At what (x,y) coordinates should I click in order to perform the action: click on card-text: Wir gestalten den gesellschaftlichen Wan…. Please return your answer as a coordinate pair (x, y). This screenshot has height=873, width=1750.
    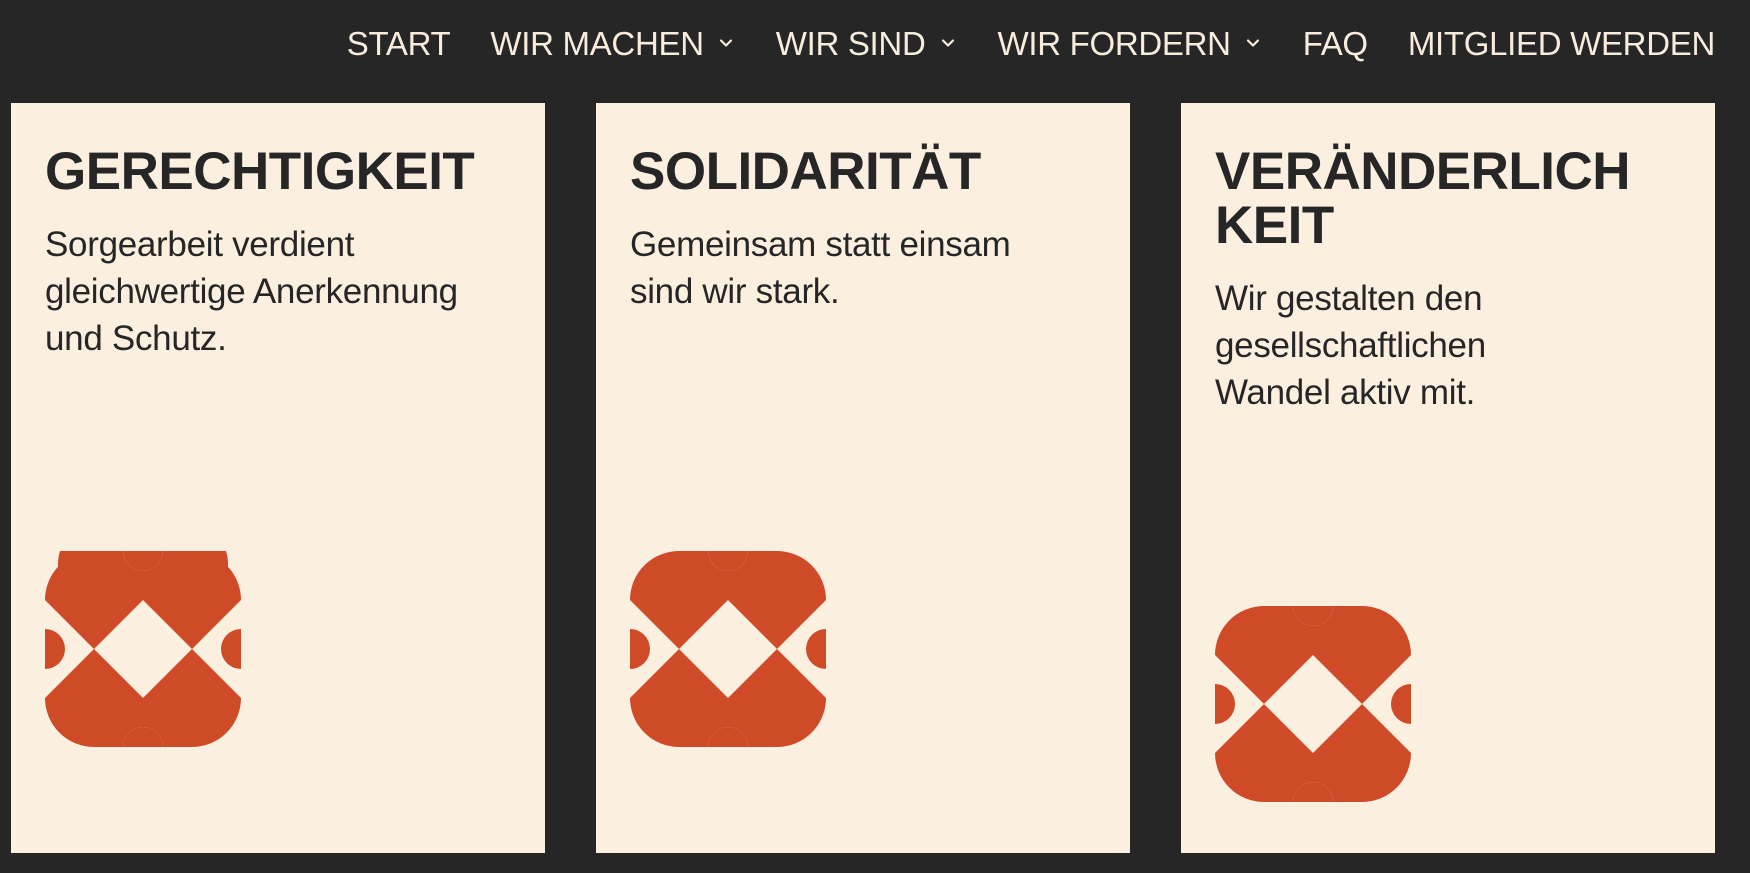
    Looking at the image, I should click on (1350, 345).